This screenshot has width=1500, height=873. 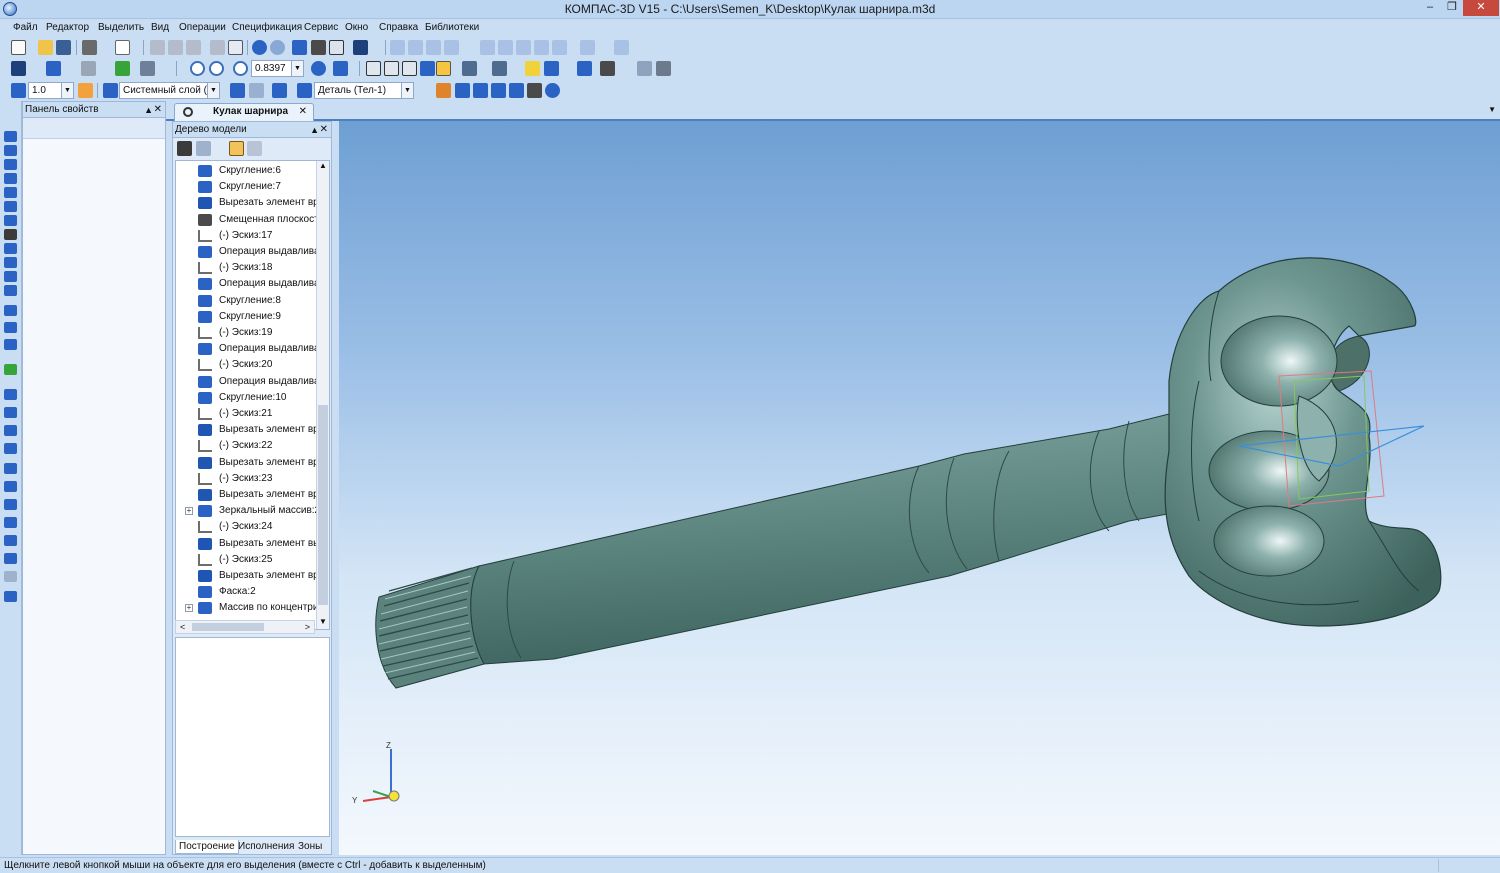 What do you see at coordinates (67, 27) in the screenshot?
I see `menu-edit: Редактор` at bounding box center [67, 27].